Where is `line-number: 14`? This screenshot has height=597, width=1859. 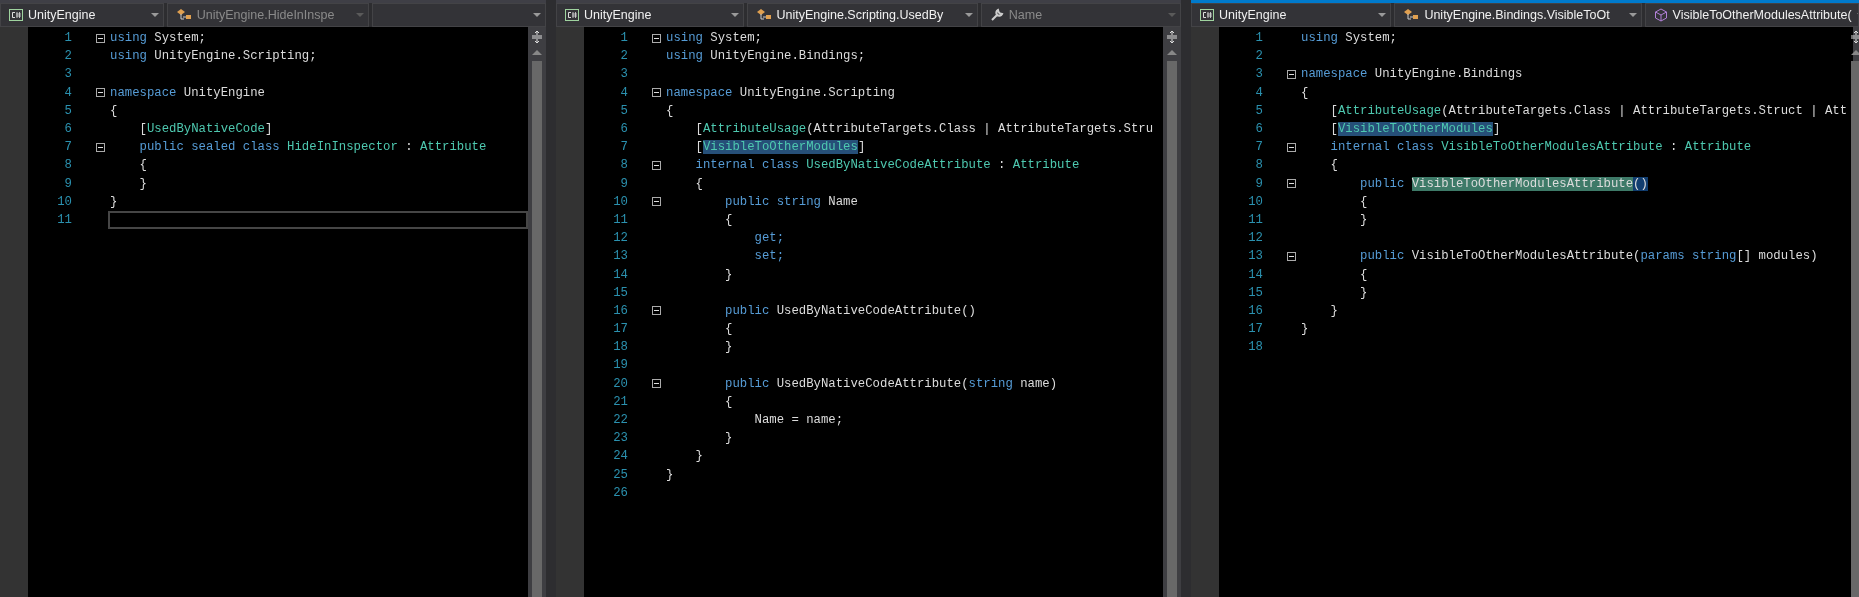 line-number: 14 is located at coordinates (620, 274).